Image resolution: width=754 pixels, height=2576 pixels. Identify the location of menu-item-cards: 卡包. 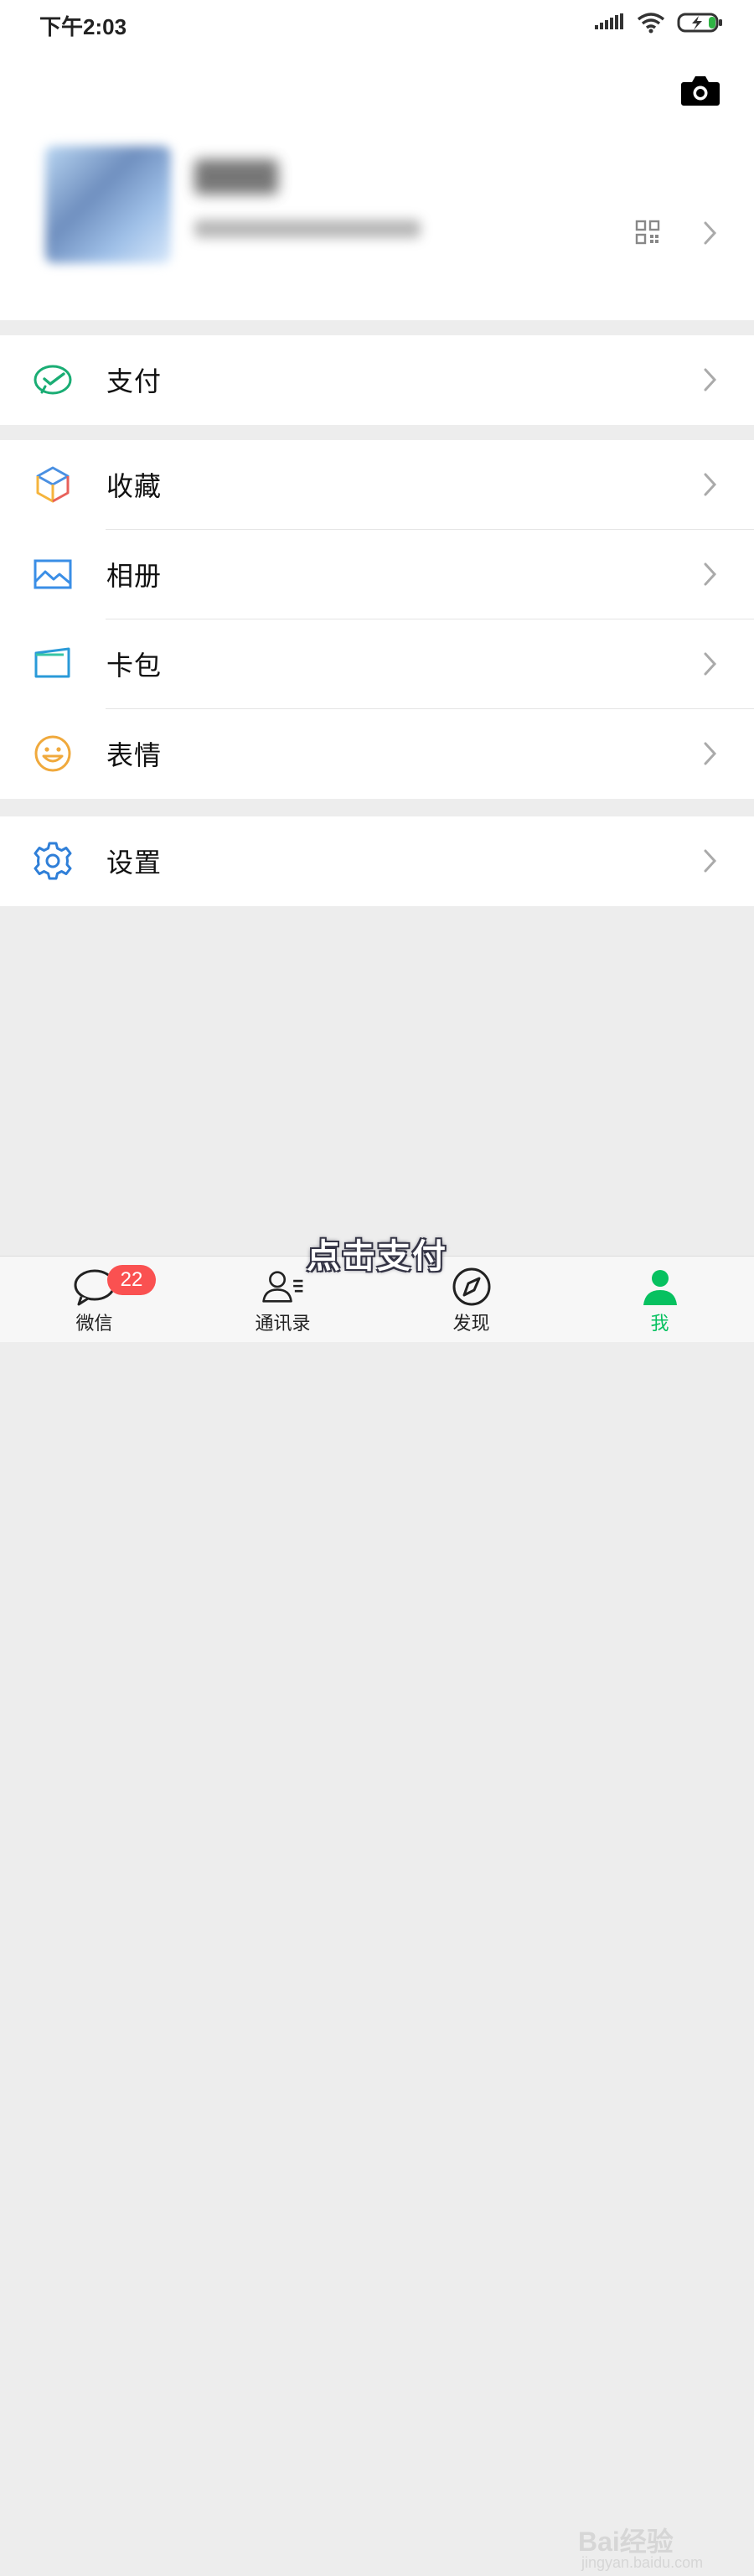
(377, 664).